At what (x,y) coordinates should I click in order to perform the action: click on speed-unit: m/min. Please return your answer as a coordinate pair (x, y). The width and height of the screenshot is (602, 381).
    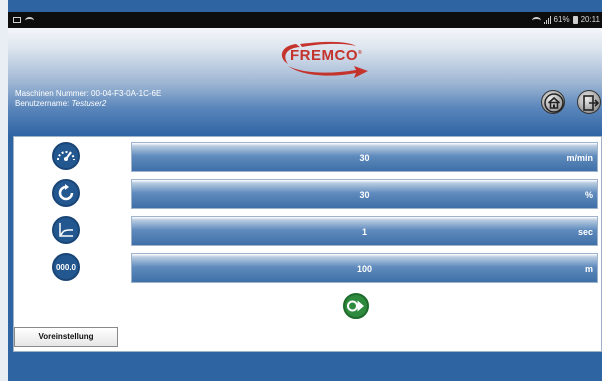
    Looking at the image, I should click on (579, 158).